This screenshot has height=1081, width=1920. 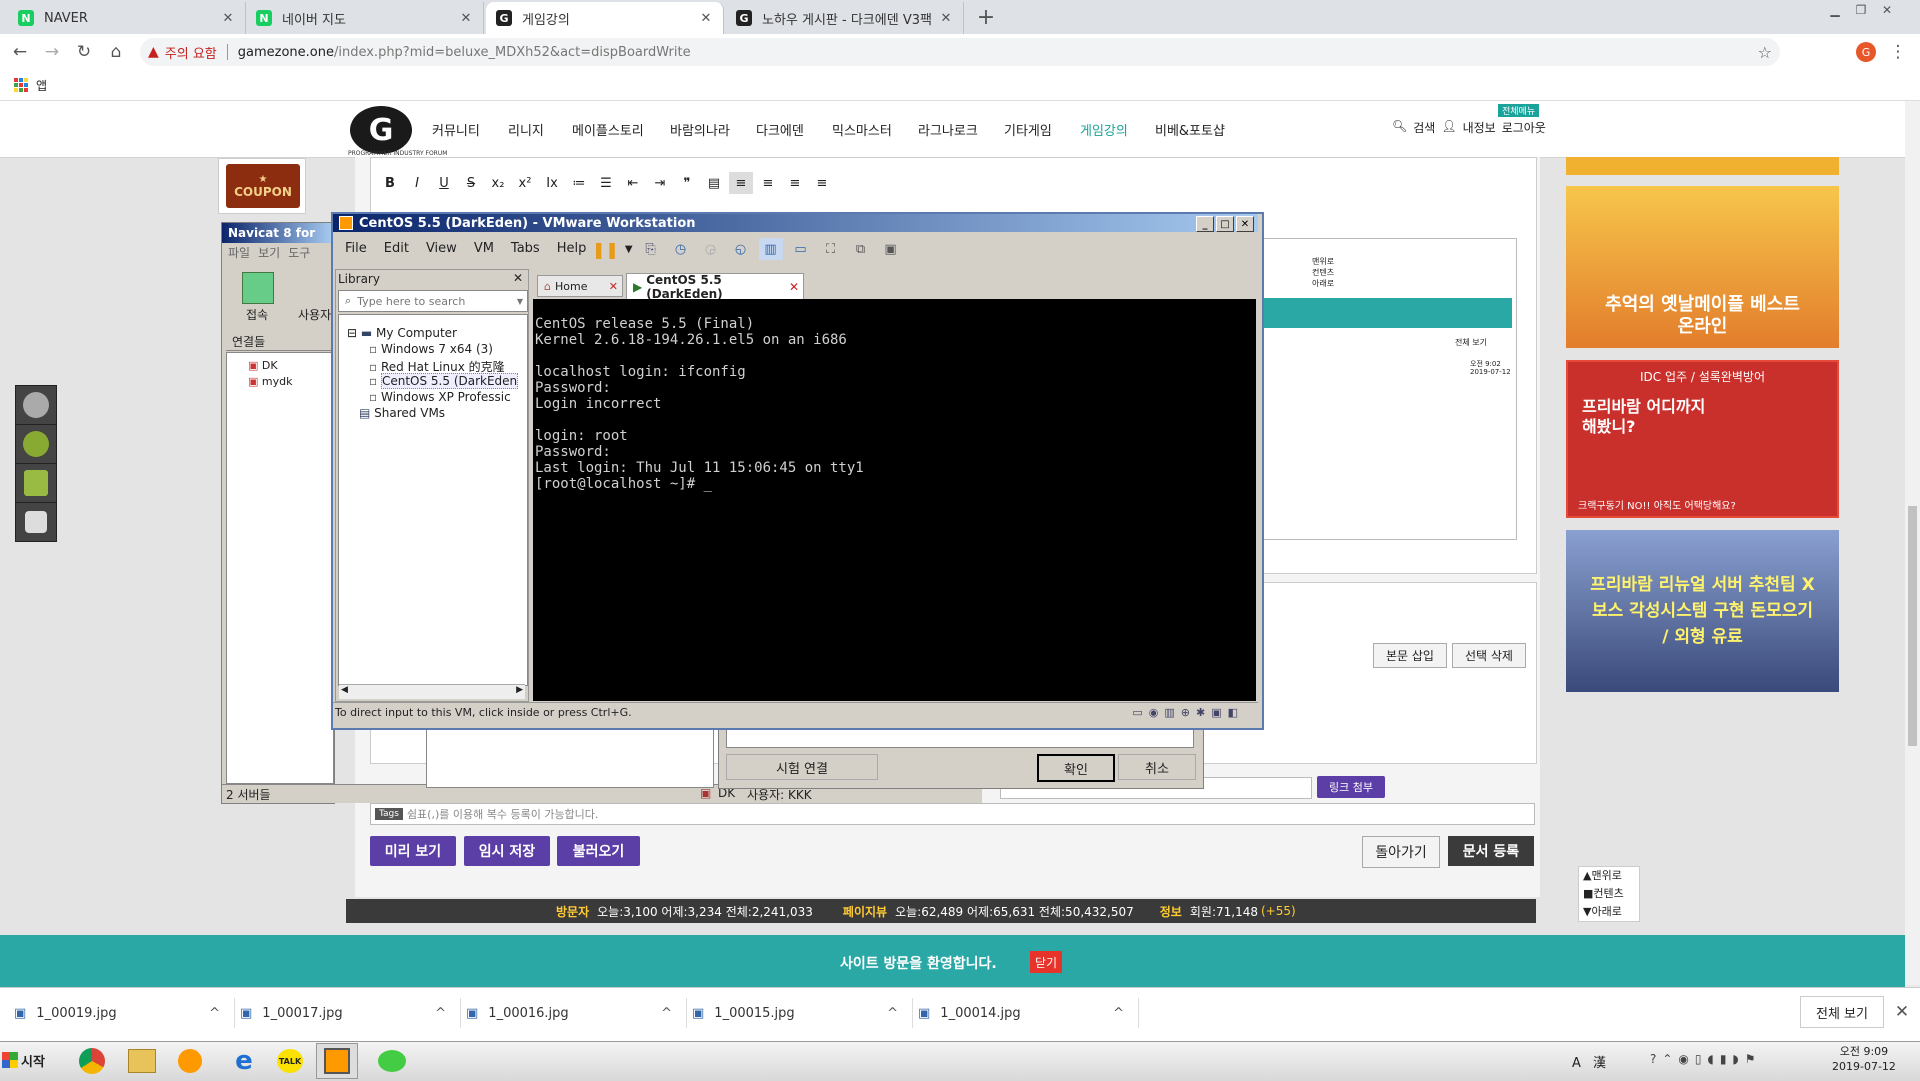 What do you see at coordinates (831, 249) in the screenshot?
I see `fullscreen-icon: ⛶` at bounding box center [831, 249].